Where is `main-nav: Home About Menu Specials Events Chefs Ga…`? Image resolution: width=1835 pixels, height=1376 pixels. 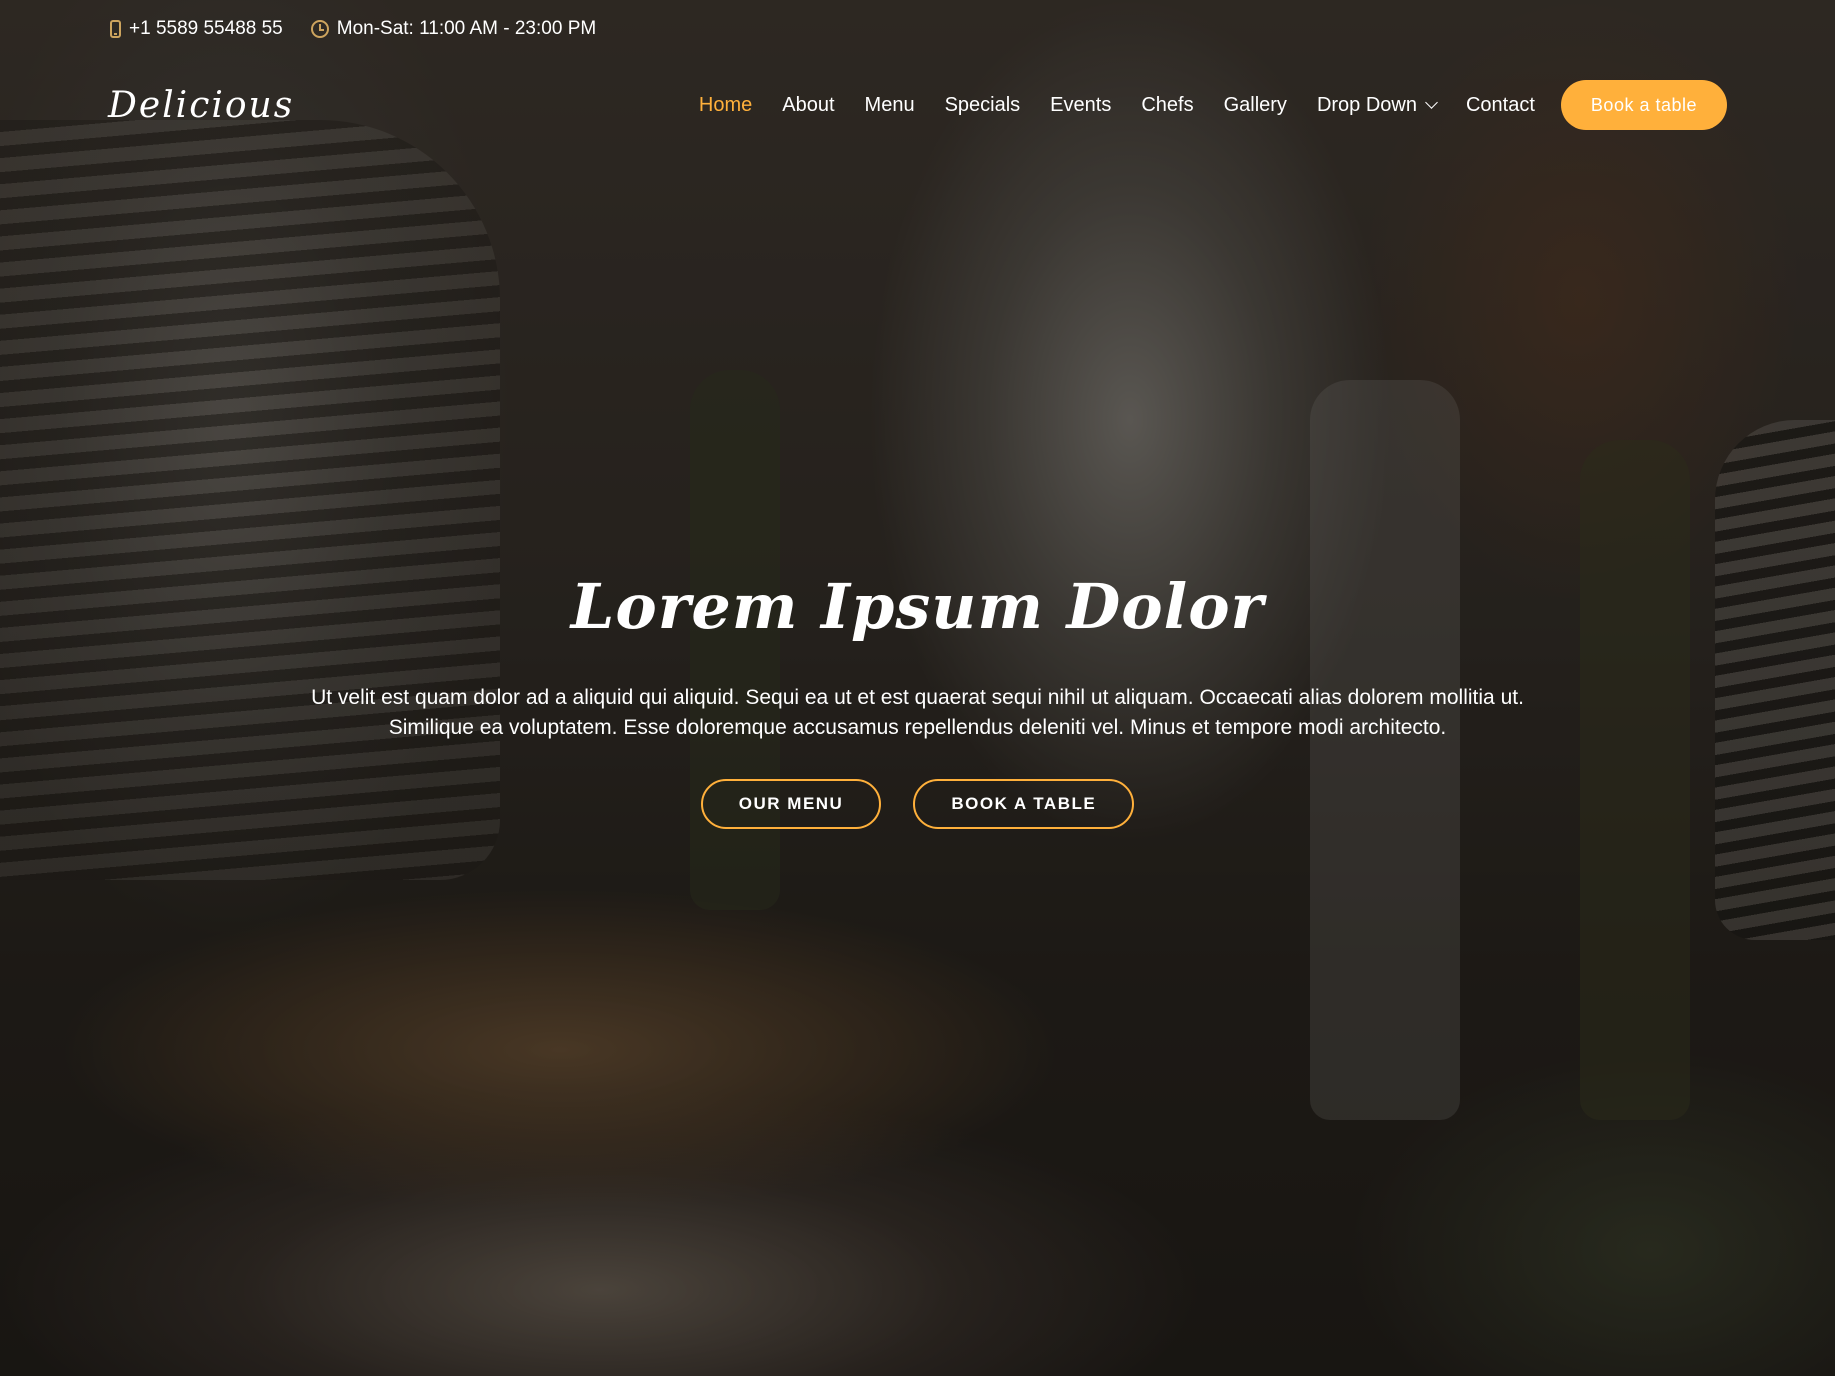 main-nav: Home About Menu Specials Events Chefs Ga… is located at coordinates (1198, 105).